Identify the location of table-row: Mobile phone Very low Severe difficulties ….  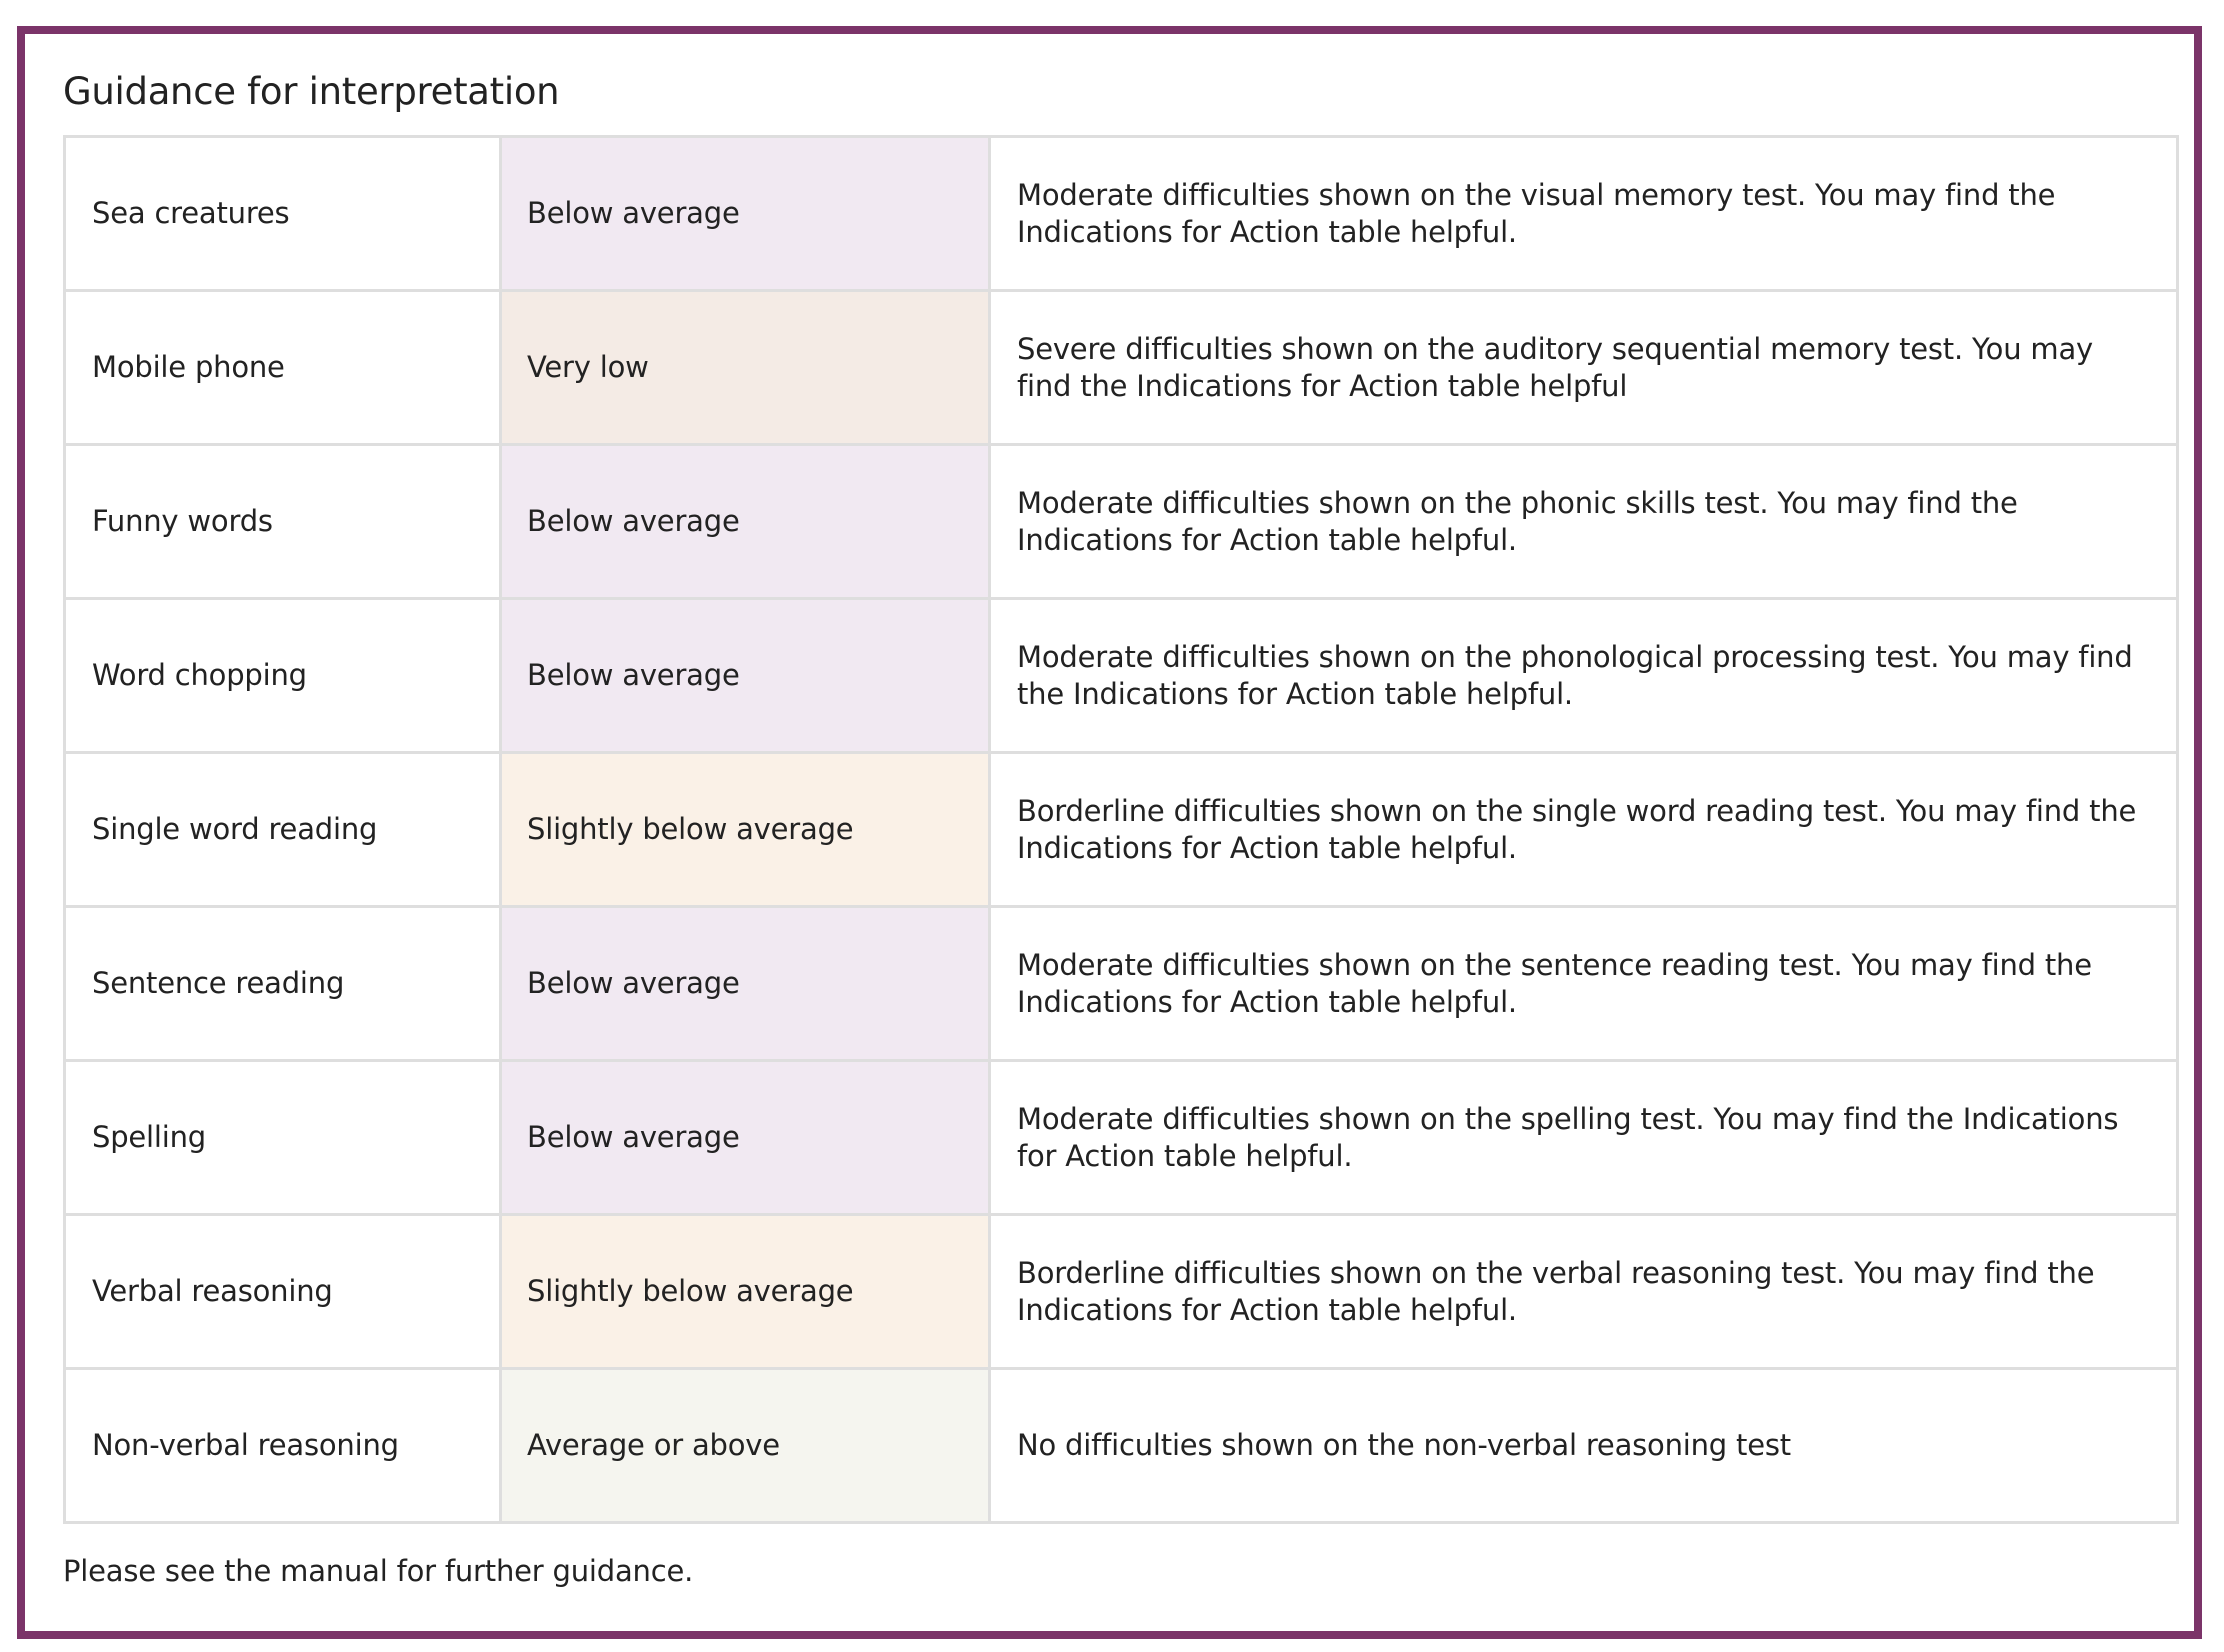
(1121, 367).